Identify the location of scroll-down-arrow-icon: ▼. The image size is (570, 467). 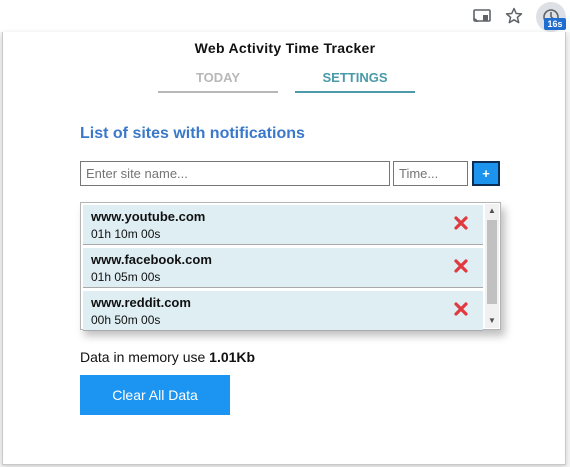
(492, 321).